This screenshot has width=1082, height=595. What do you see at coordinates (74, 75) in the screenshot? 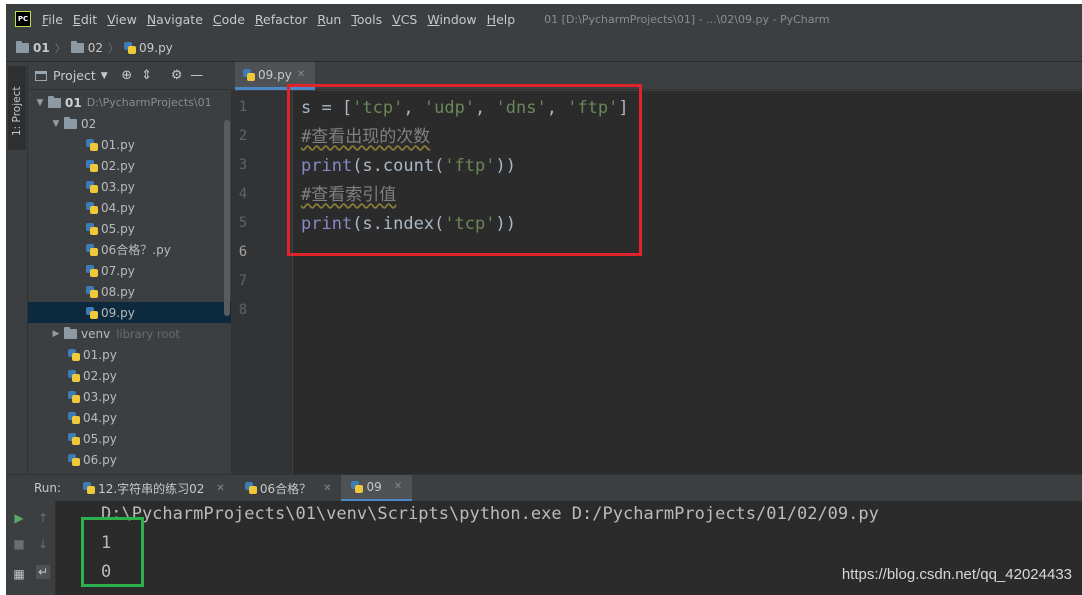
I see `project-panel-title: Project` at bounding box center [74, 75].